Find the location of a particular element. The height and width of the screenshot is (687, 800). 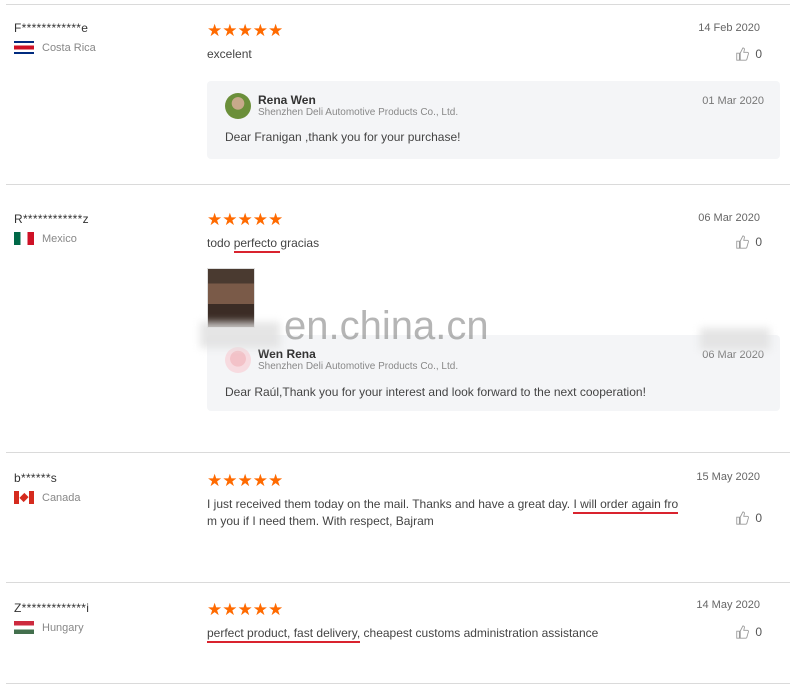

country-name: Canada is located at coordinates (61, 497).